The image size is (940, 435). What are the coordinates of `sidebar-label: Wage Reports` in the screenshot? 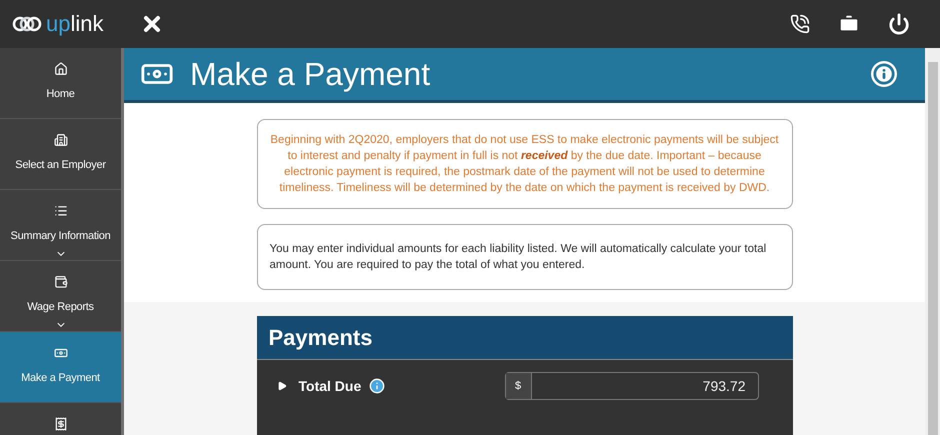 It's located at (60, 307).